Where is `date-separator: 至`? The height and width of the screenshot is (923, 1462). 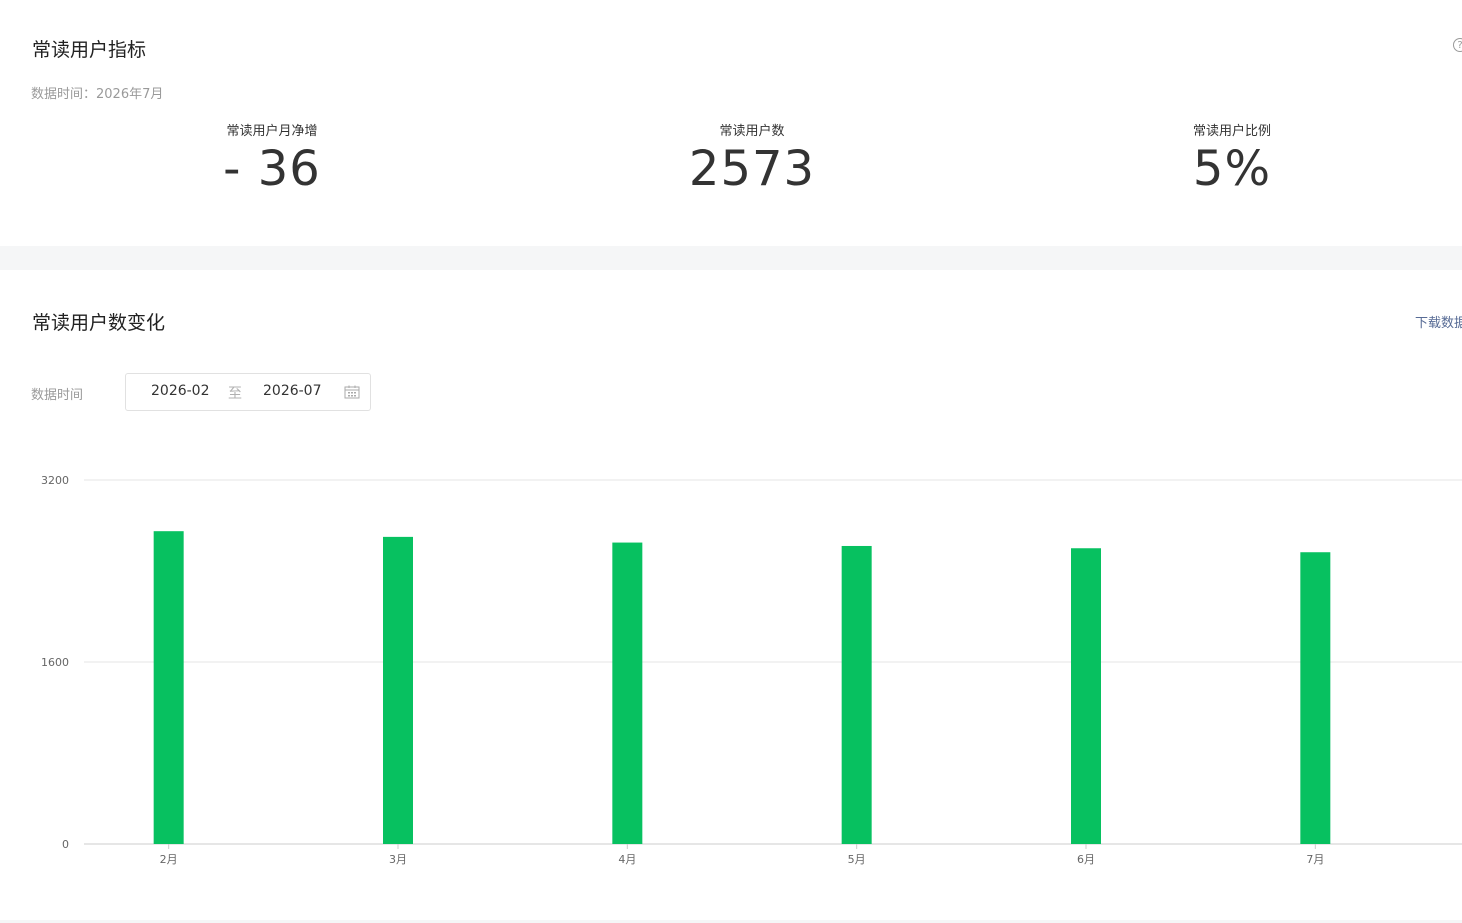 date-separator: 至 is located at coordinates (235, 394).